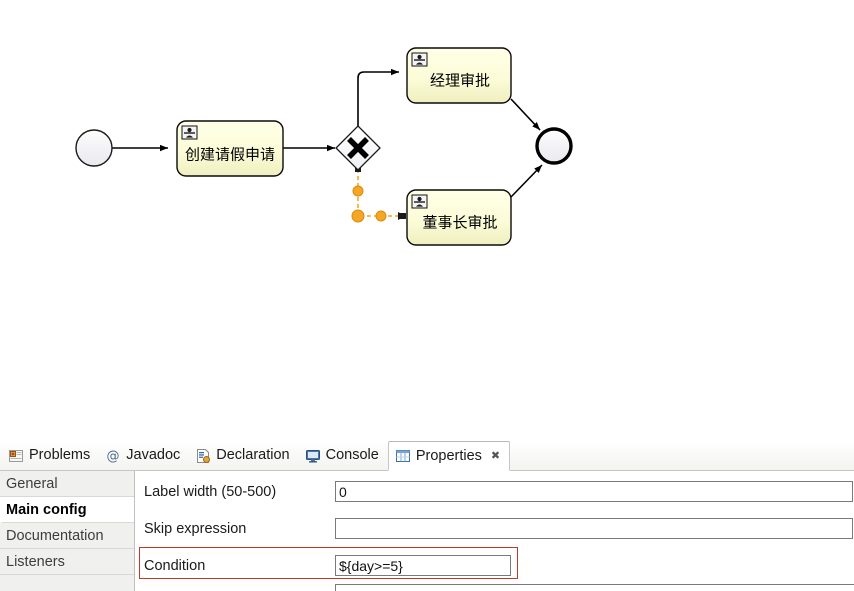 The width and height of the screenshot is (854, 591). I want to click on javadoc-icon: @, so click(113, 456).